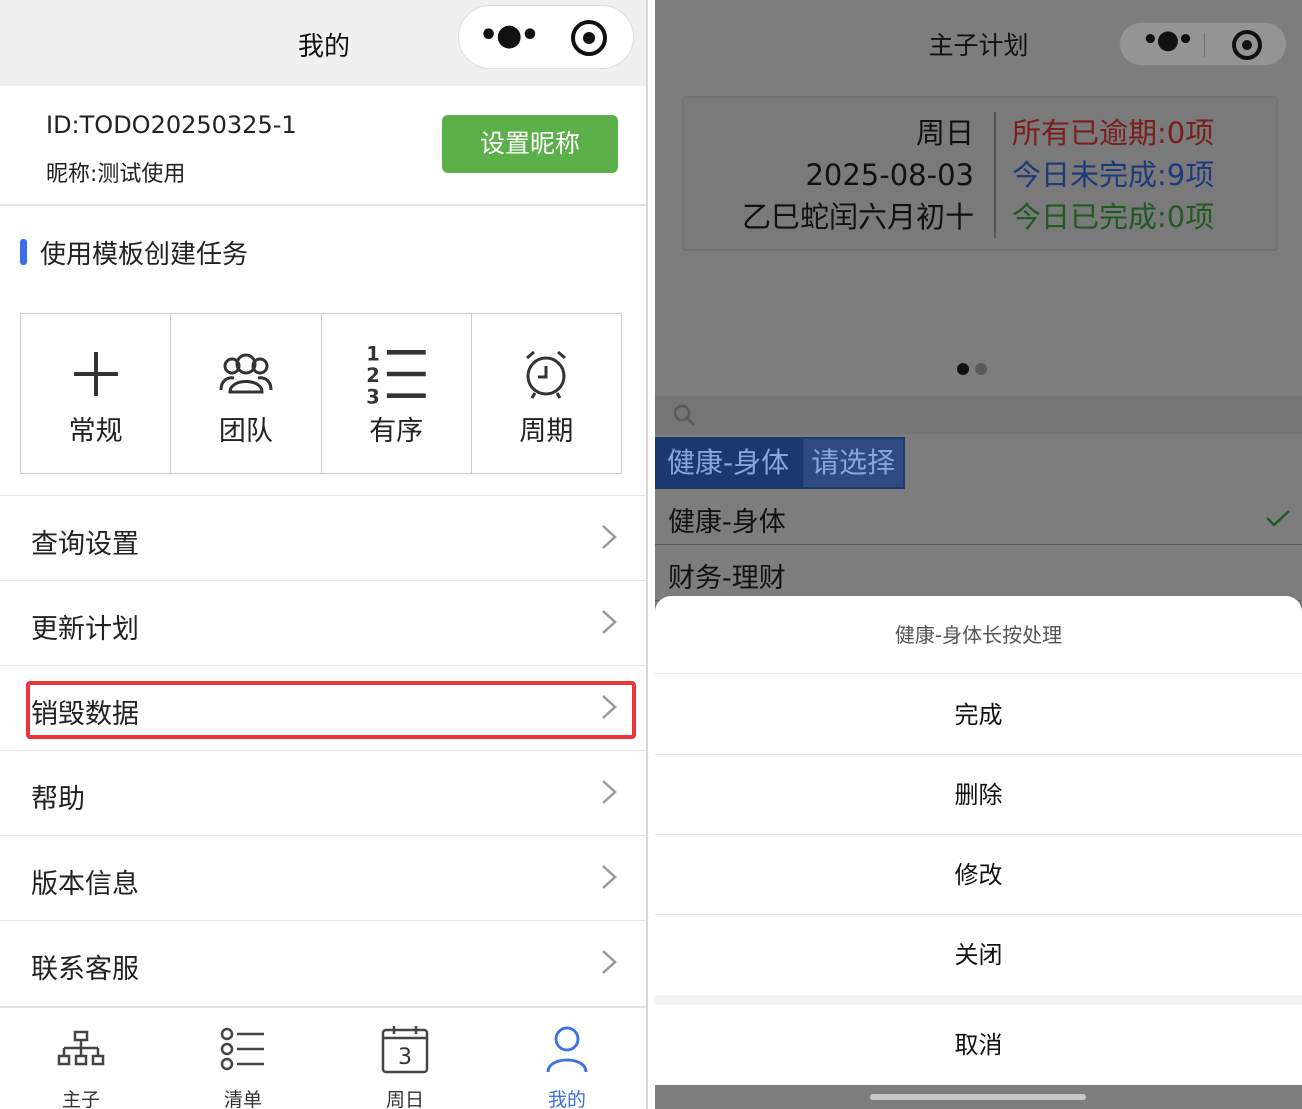 The height and width of the screenshot is (1109, 1302). Describe the element at coordinates (396, 431) in the screenshot. I see `template-label: 有序` at that location.